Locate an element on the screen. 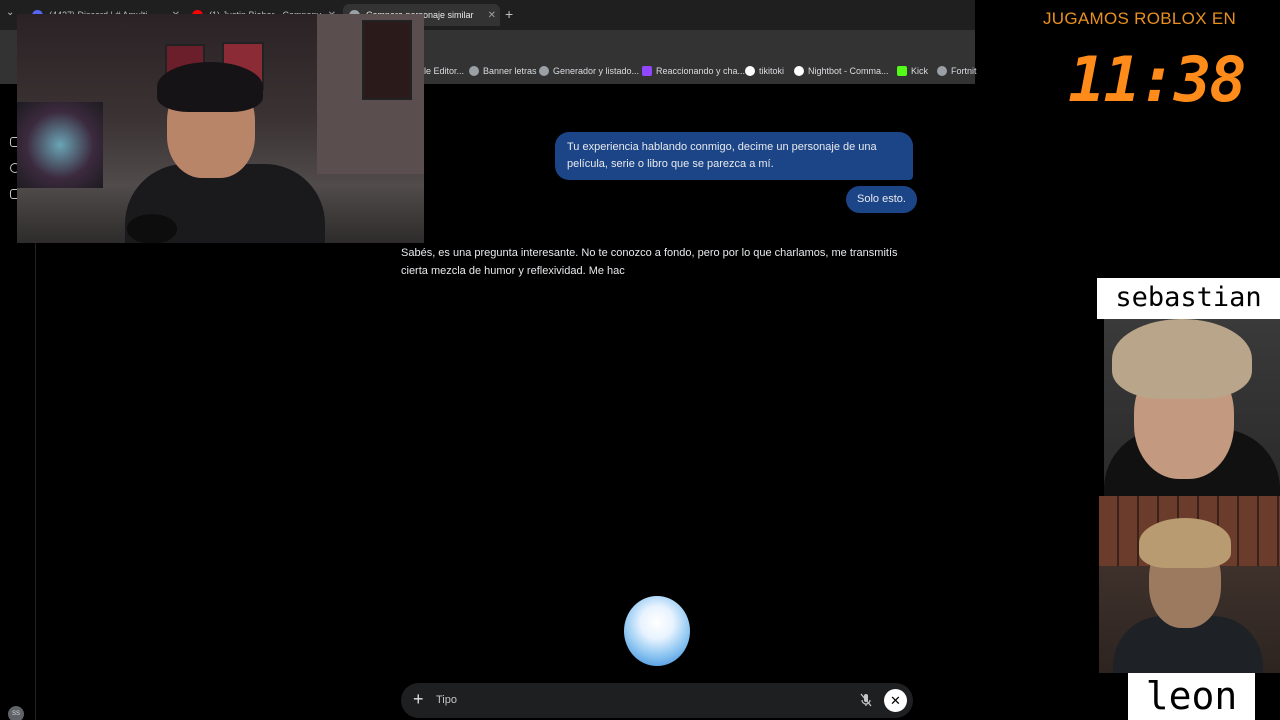 The width and height of the screenshot is (1280, 720). bookmark-label: Kick is located at coordinates (920, 71).